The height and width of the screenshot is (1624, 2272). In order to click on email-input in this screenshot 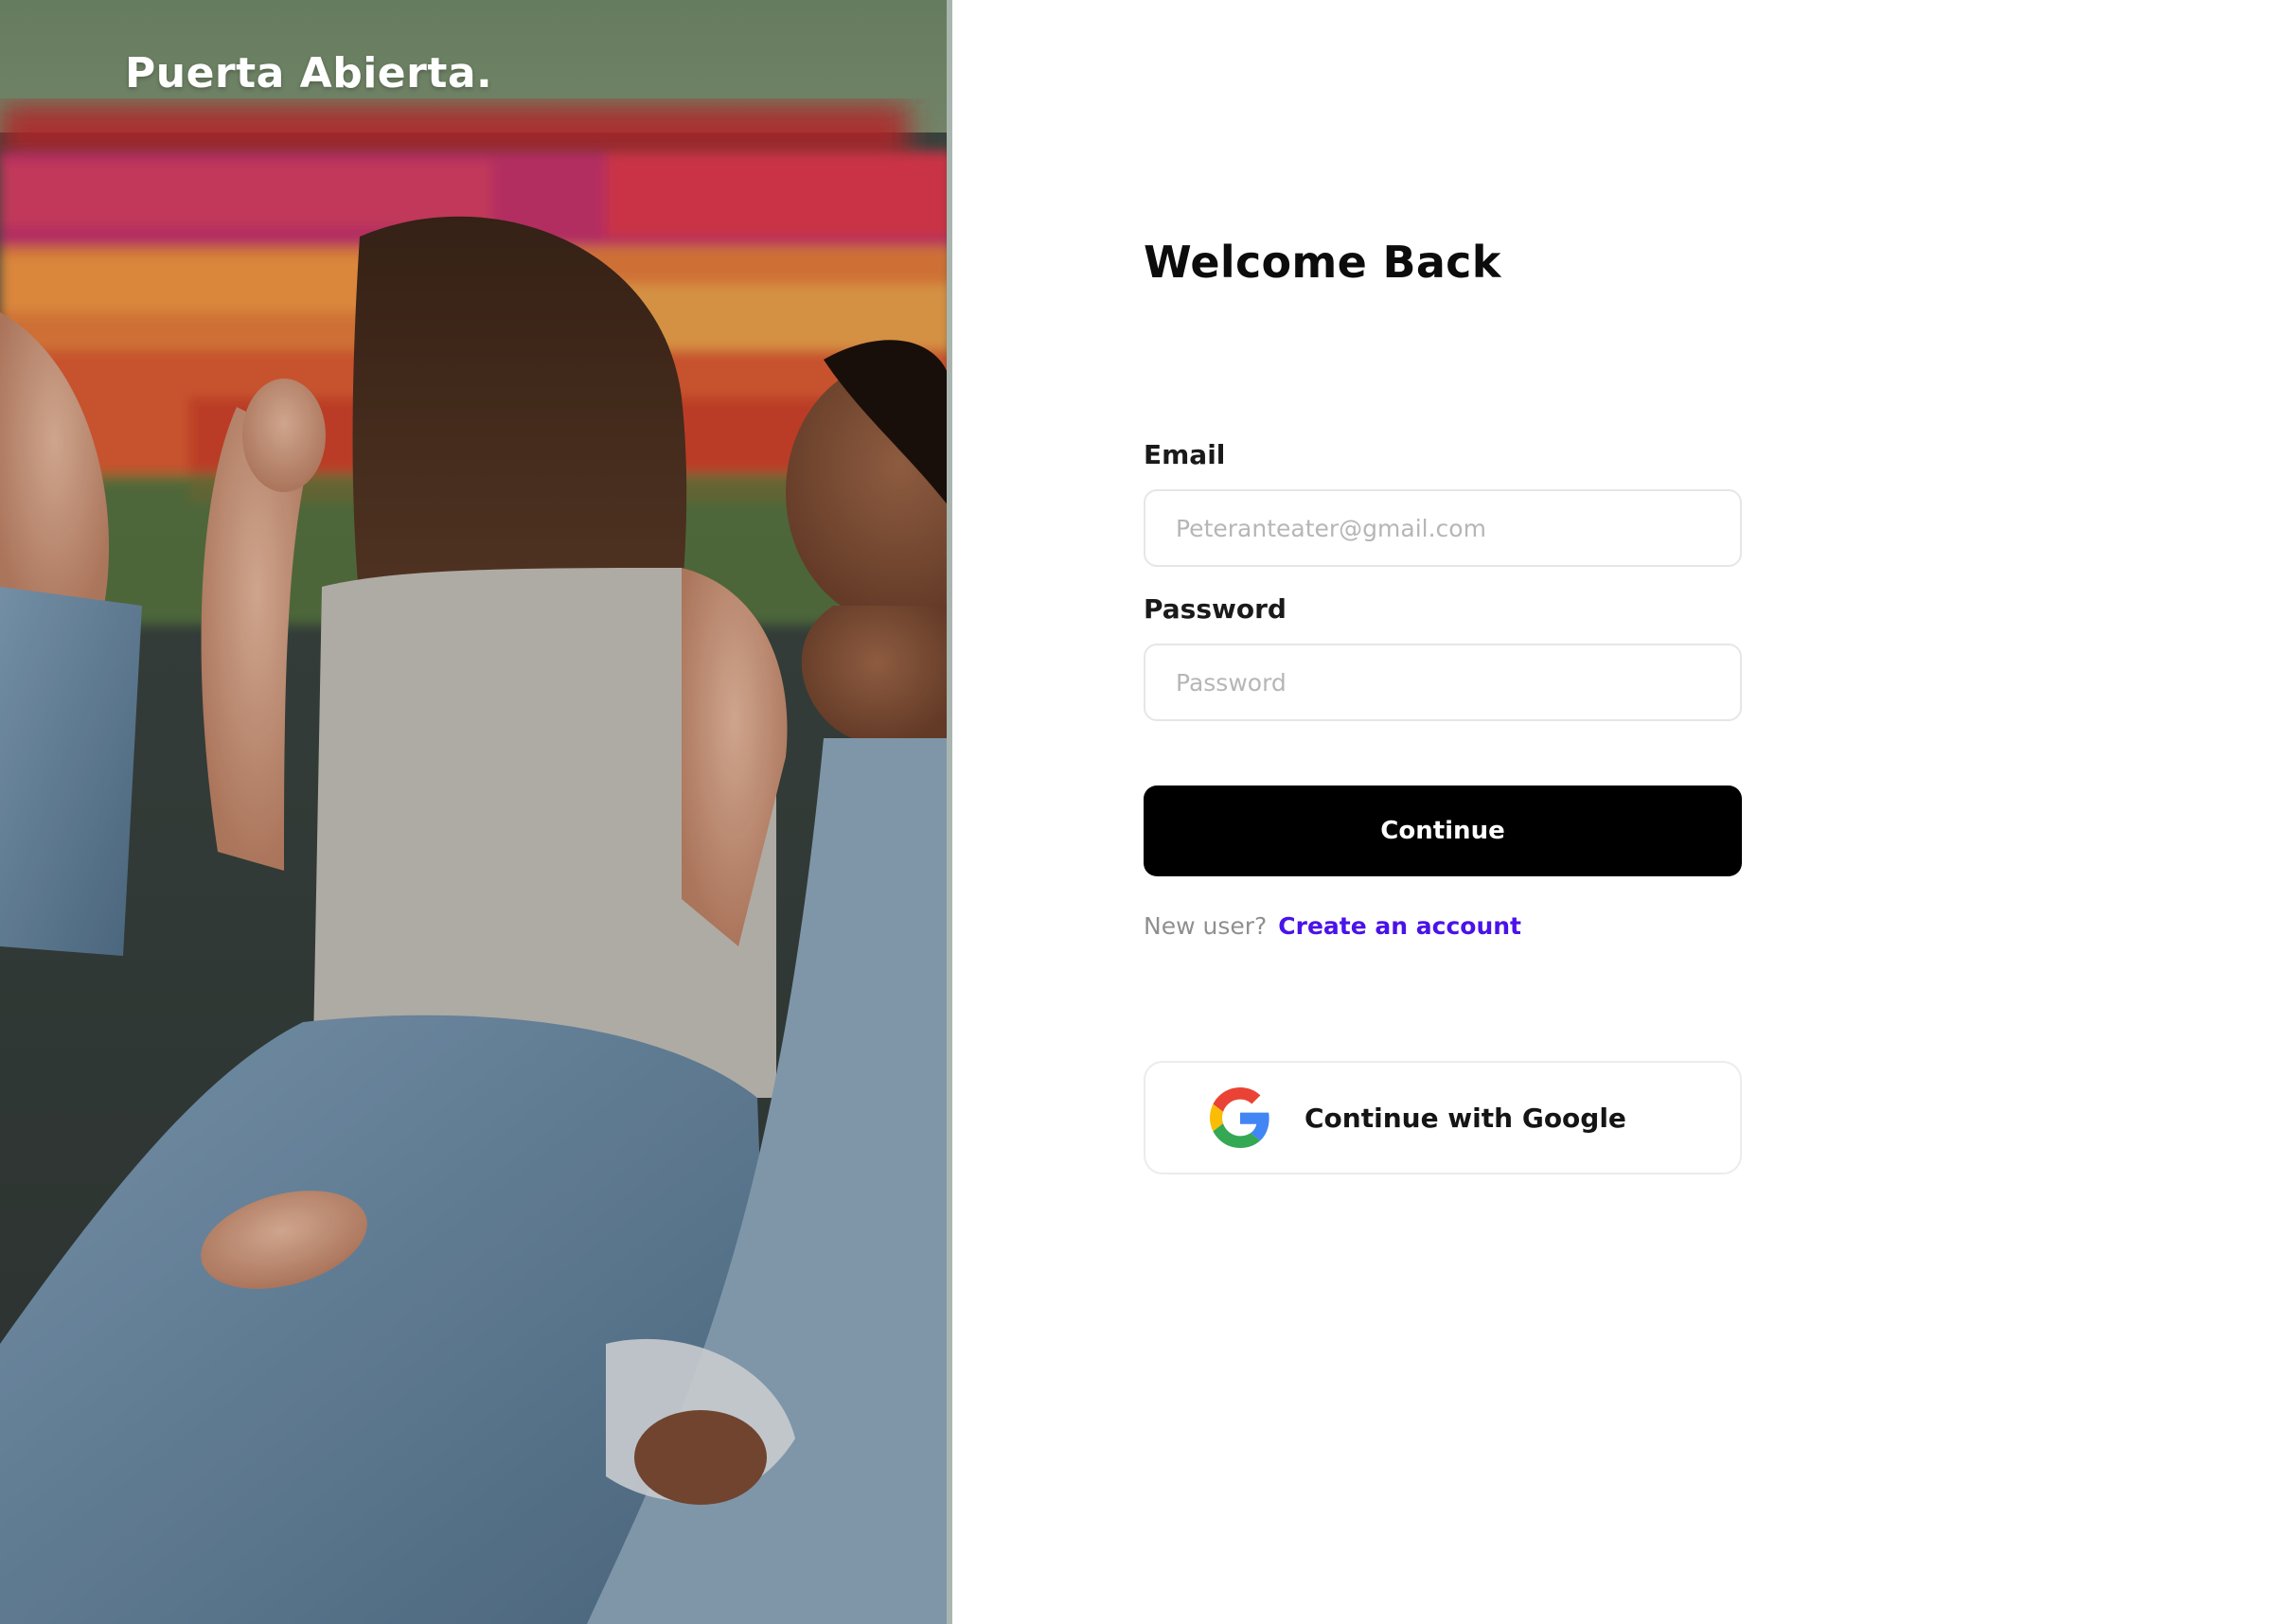, I will do `click(1443, 528)`.